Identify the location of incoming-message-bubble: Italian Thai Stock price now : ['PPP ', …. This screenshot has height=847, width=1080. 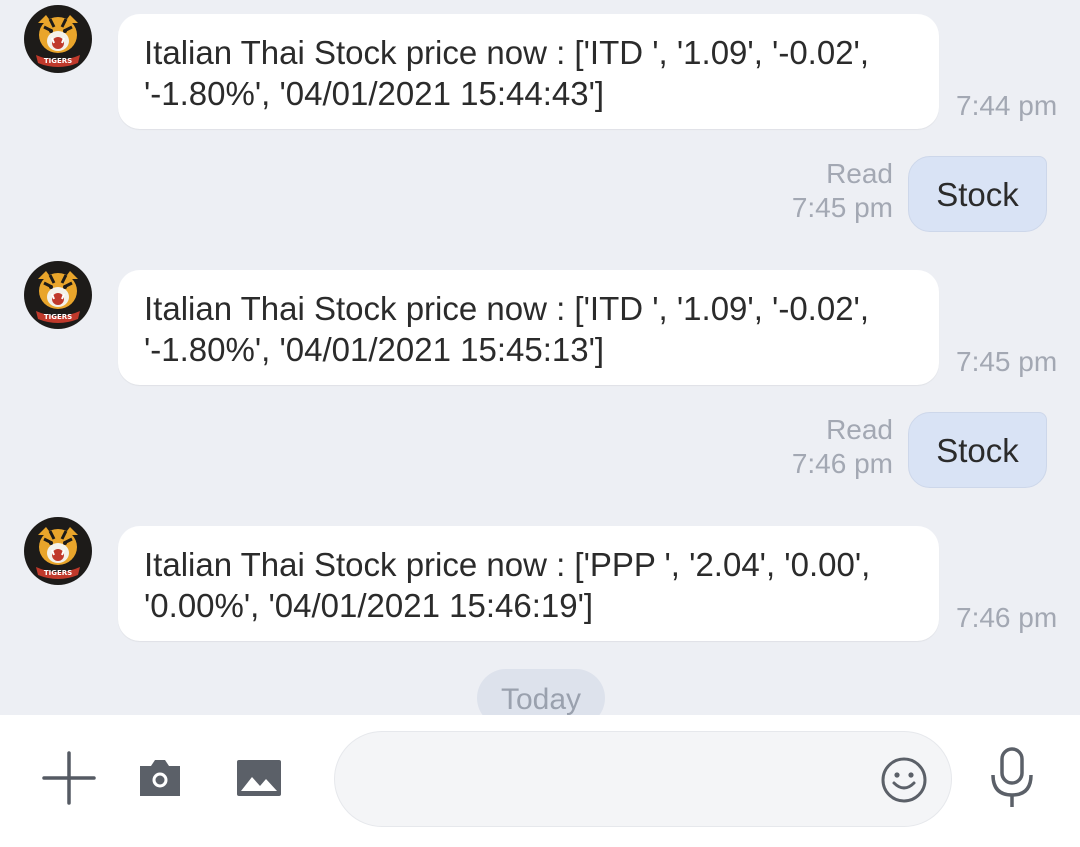
(528, 583).